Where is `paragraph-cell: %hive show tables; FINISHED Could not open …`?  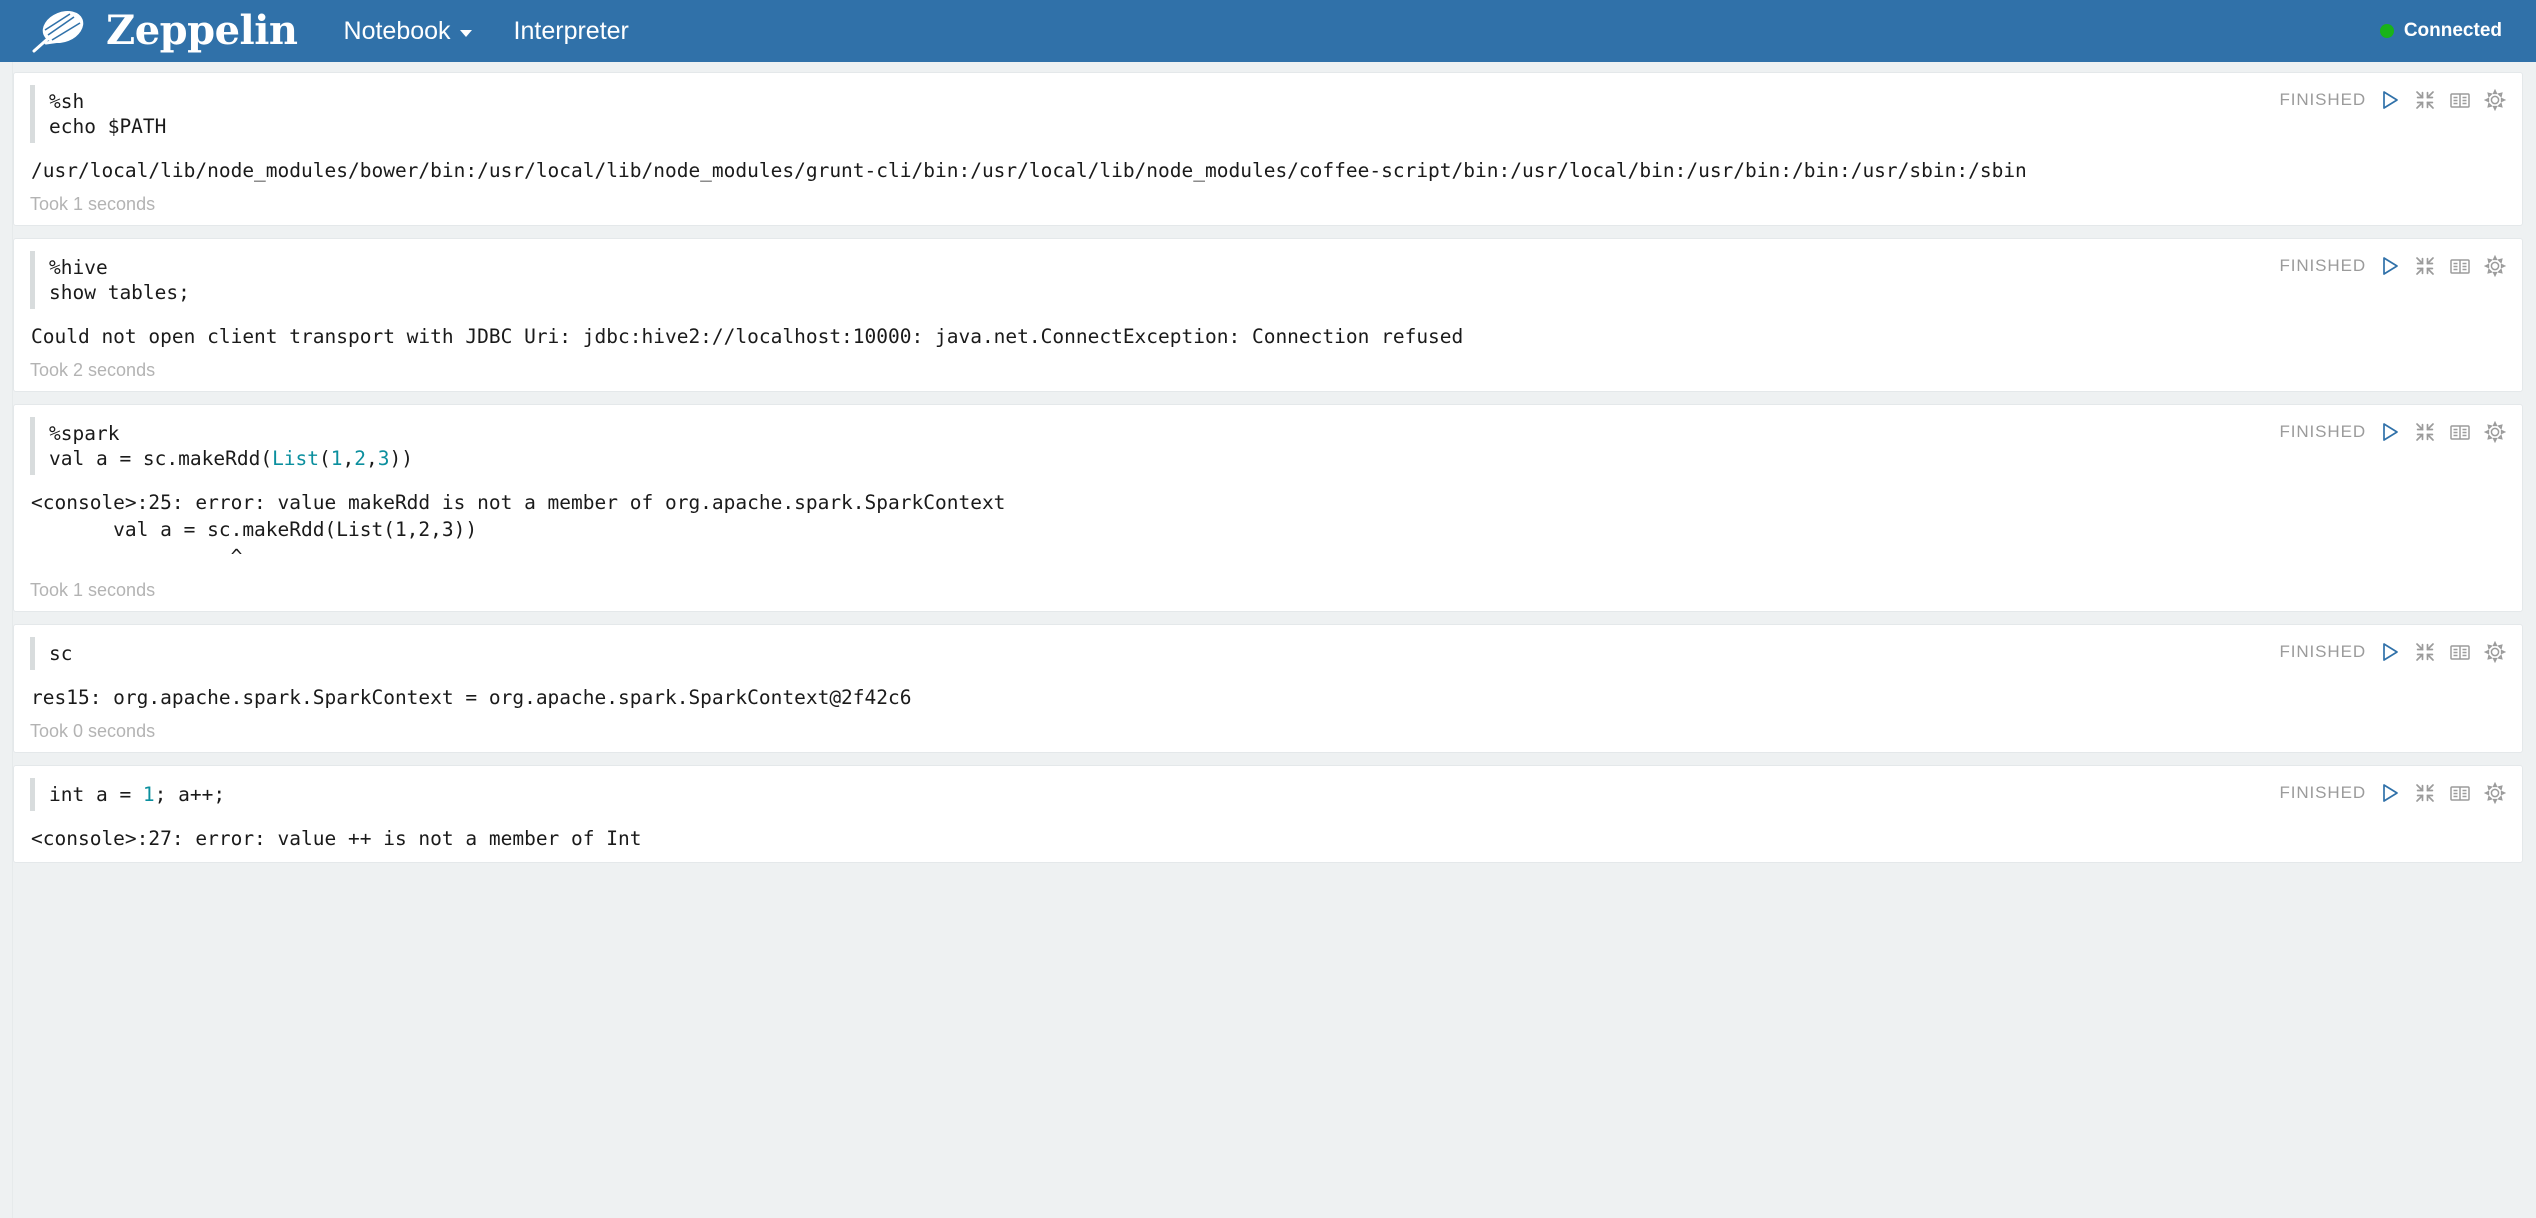
paragraph-cell: %hive show tables; FINISHED Could not open … is located at coordinates (1268, 315).